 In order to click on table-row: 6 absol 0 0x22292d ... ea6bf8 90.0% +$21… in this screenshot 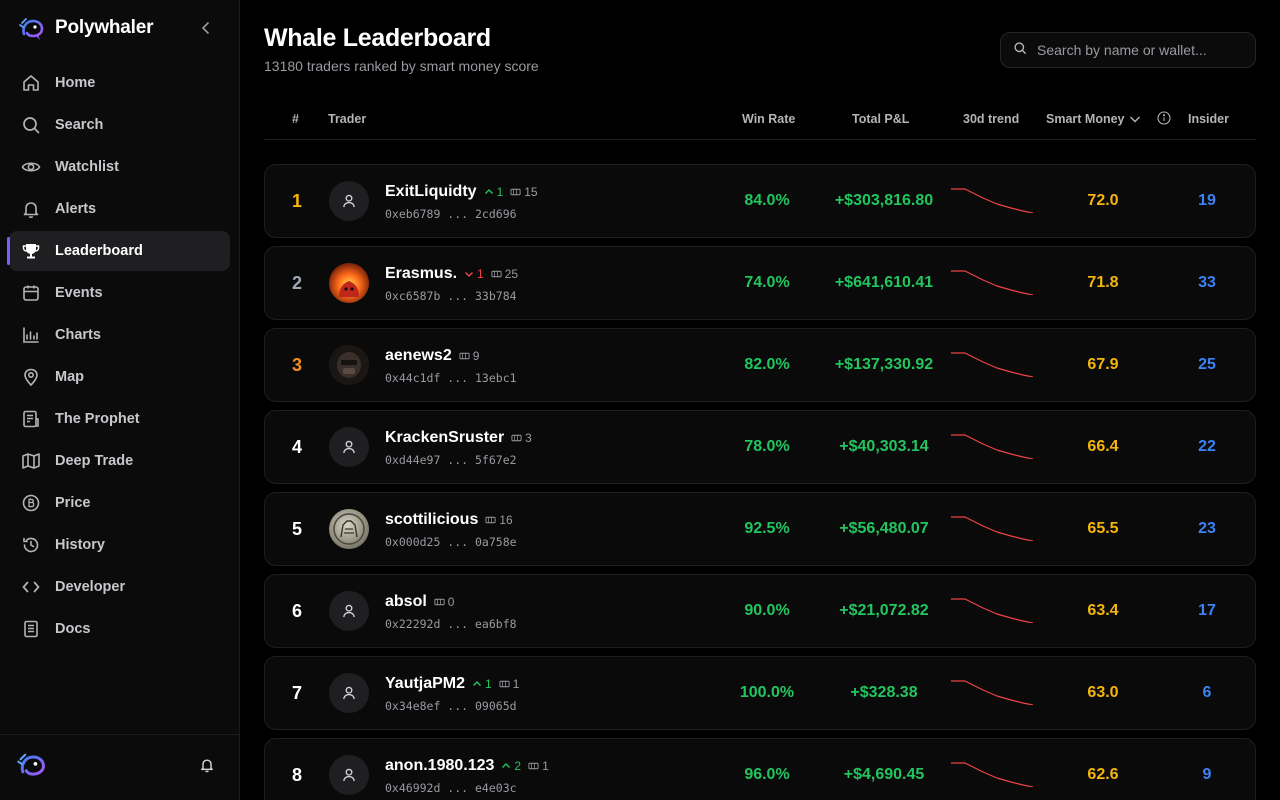, I will do `click(760, 611)`.